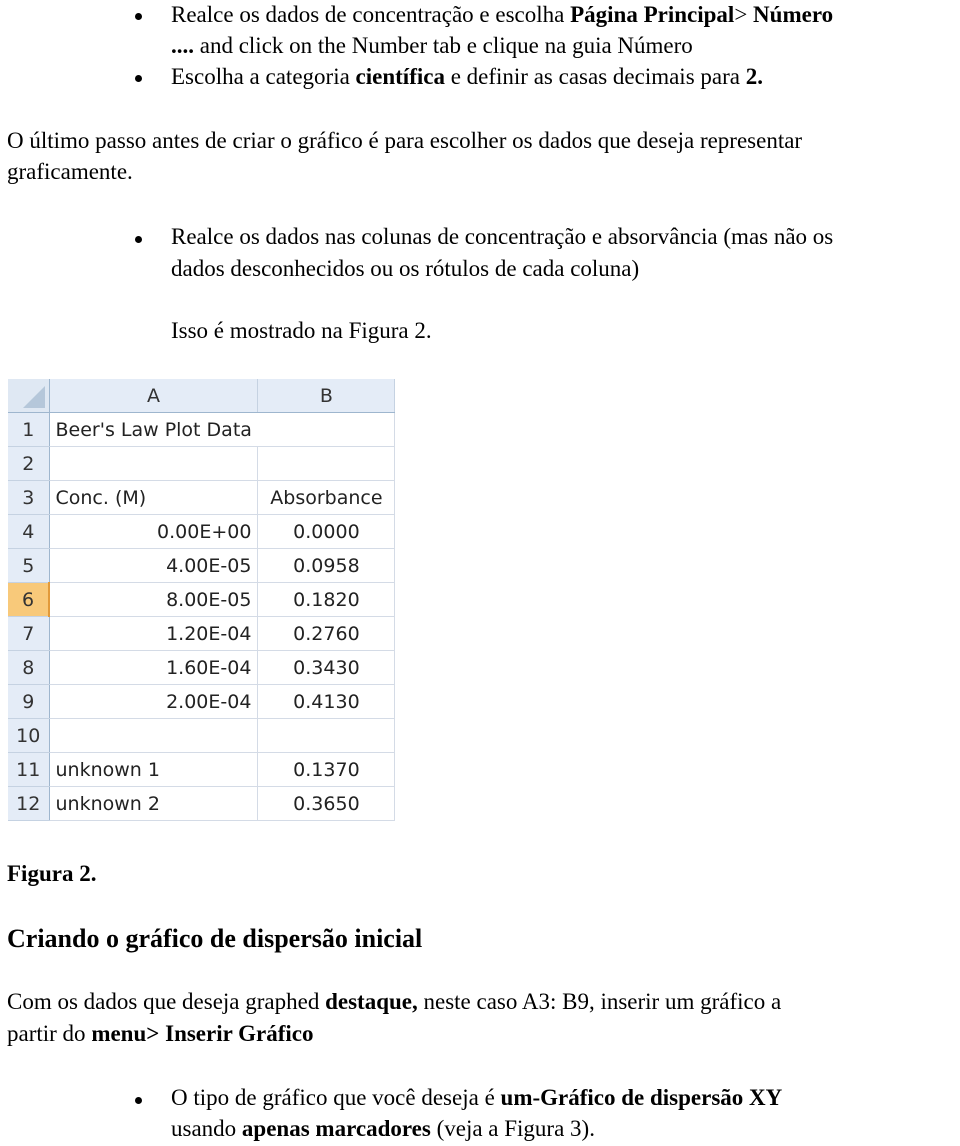 Image resolution: width=960 pixels, height=1146 pixels. I want to click on table-row: 4 0.00E+00 0.0000, so click(202, 531).